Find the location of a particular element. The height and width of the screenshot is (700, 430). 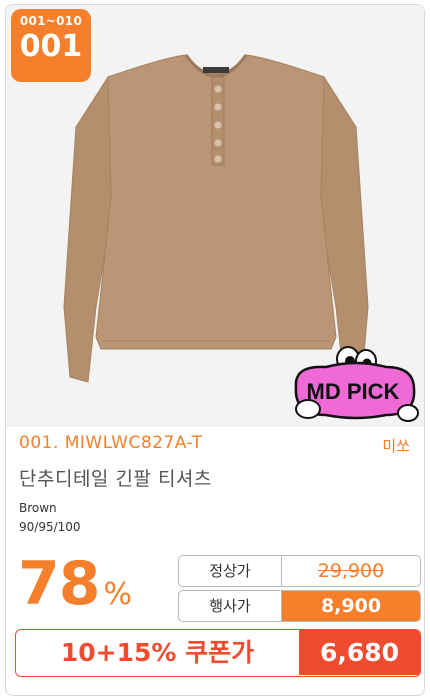

product-sizes: 90/95/100 is located at coordinates (50, 527).